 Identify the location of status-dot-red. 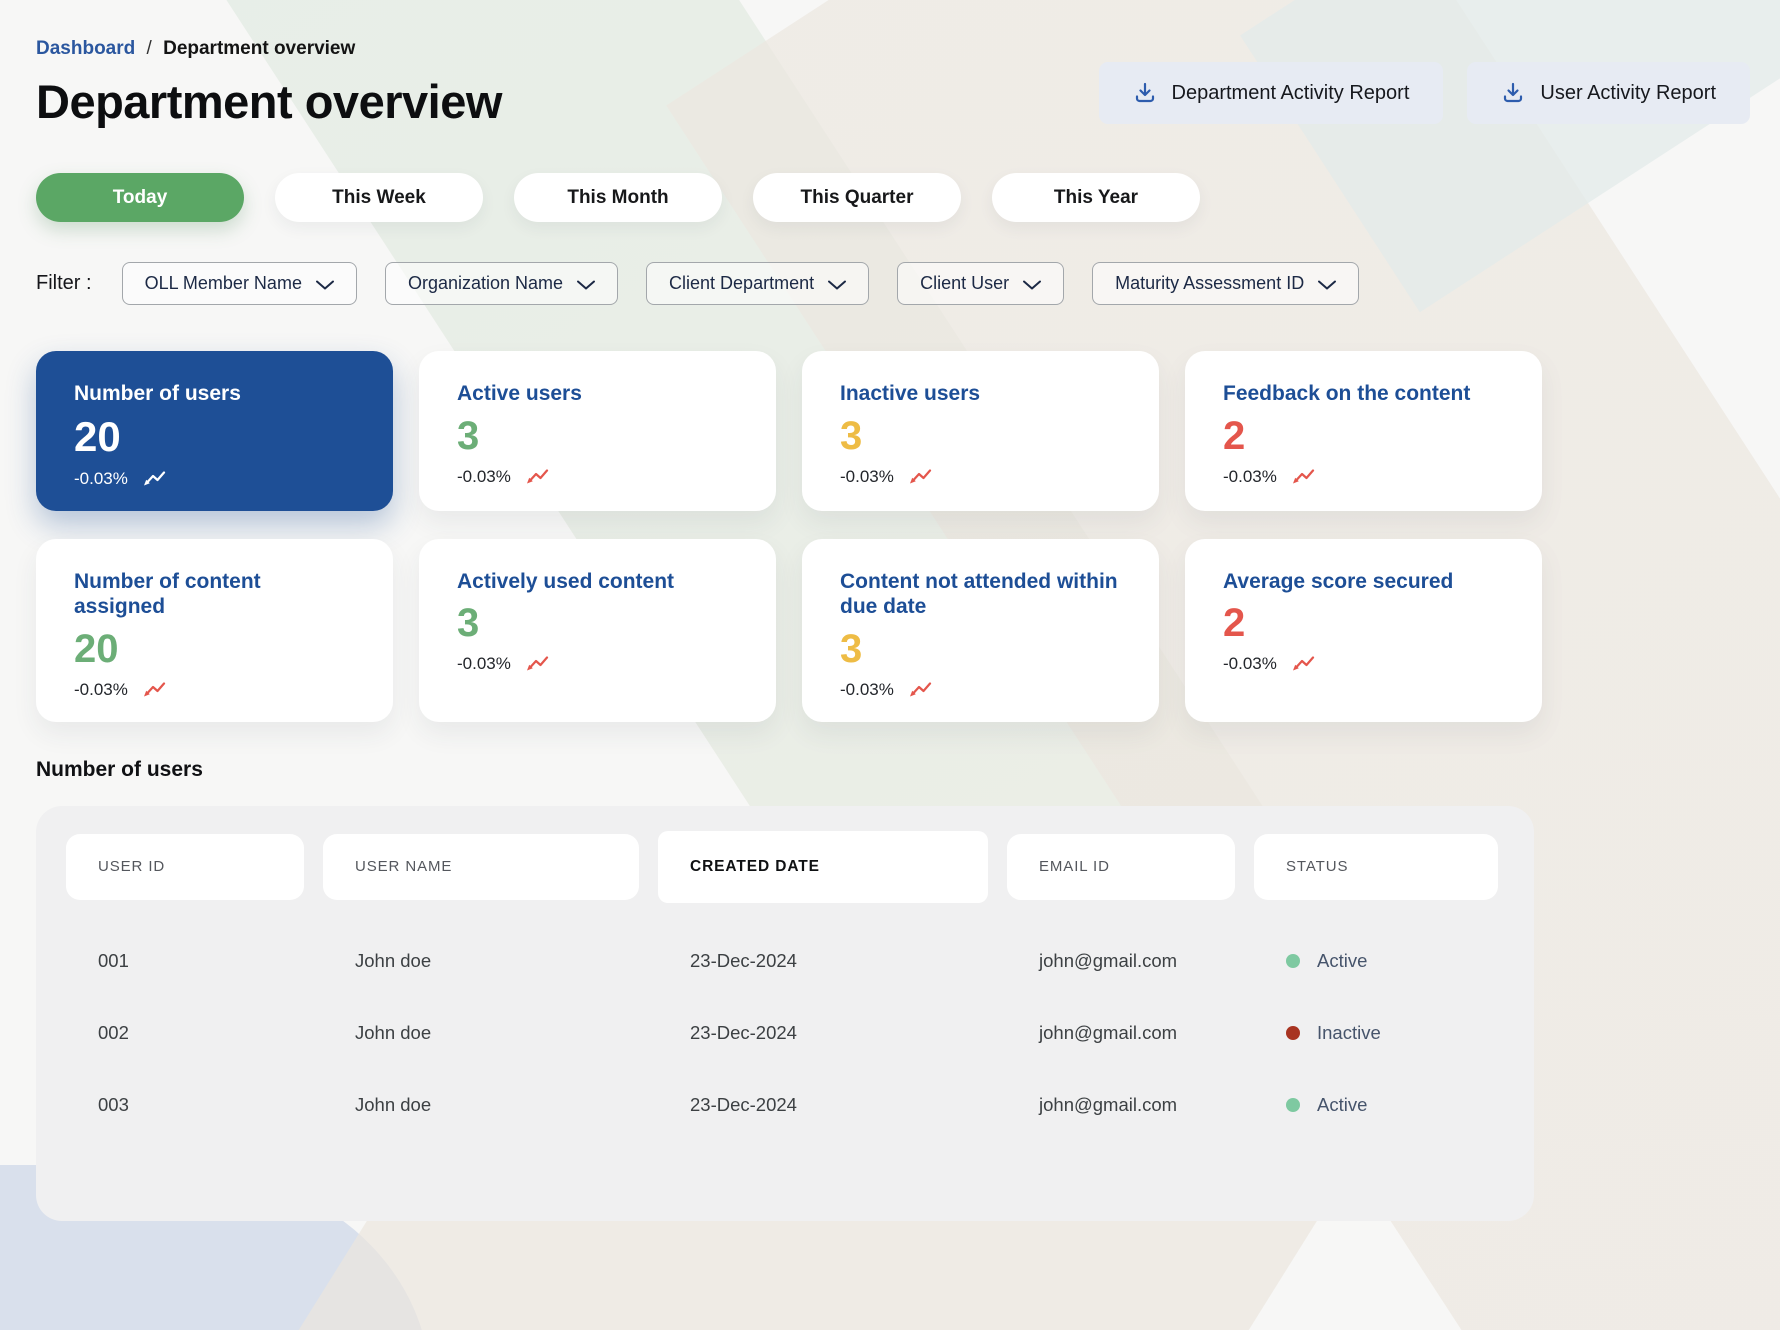
(1293, 1032).